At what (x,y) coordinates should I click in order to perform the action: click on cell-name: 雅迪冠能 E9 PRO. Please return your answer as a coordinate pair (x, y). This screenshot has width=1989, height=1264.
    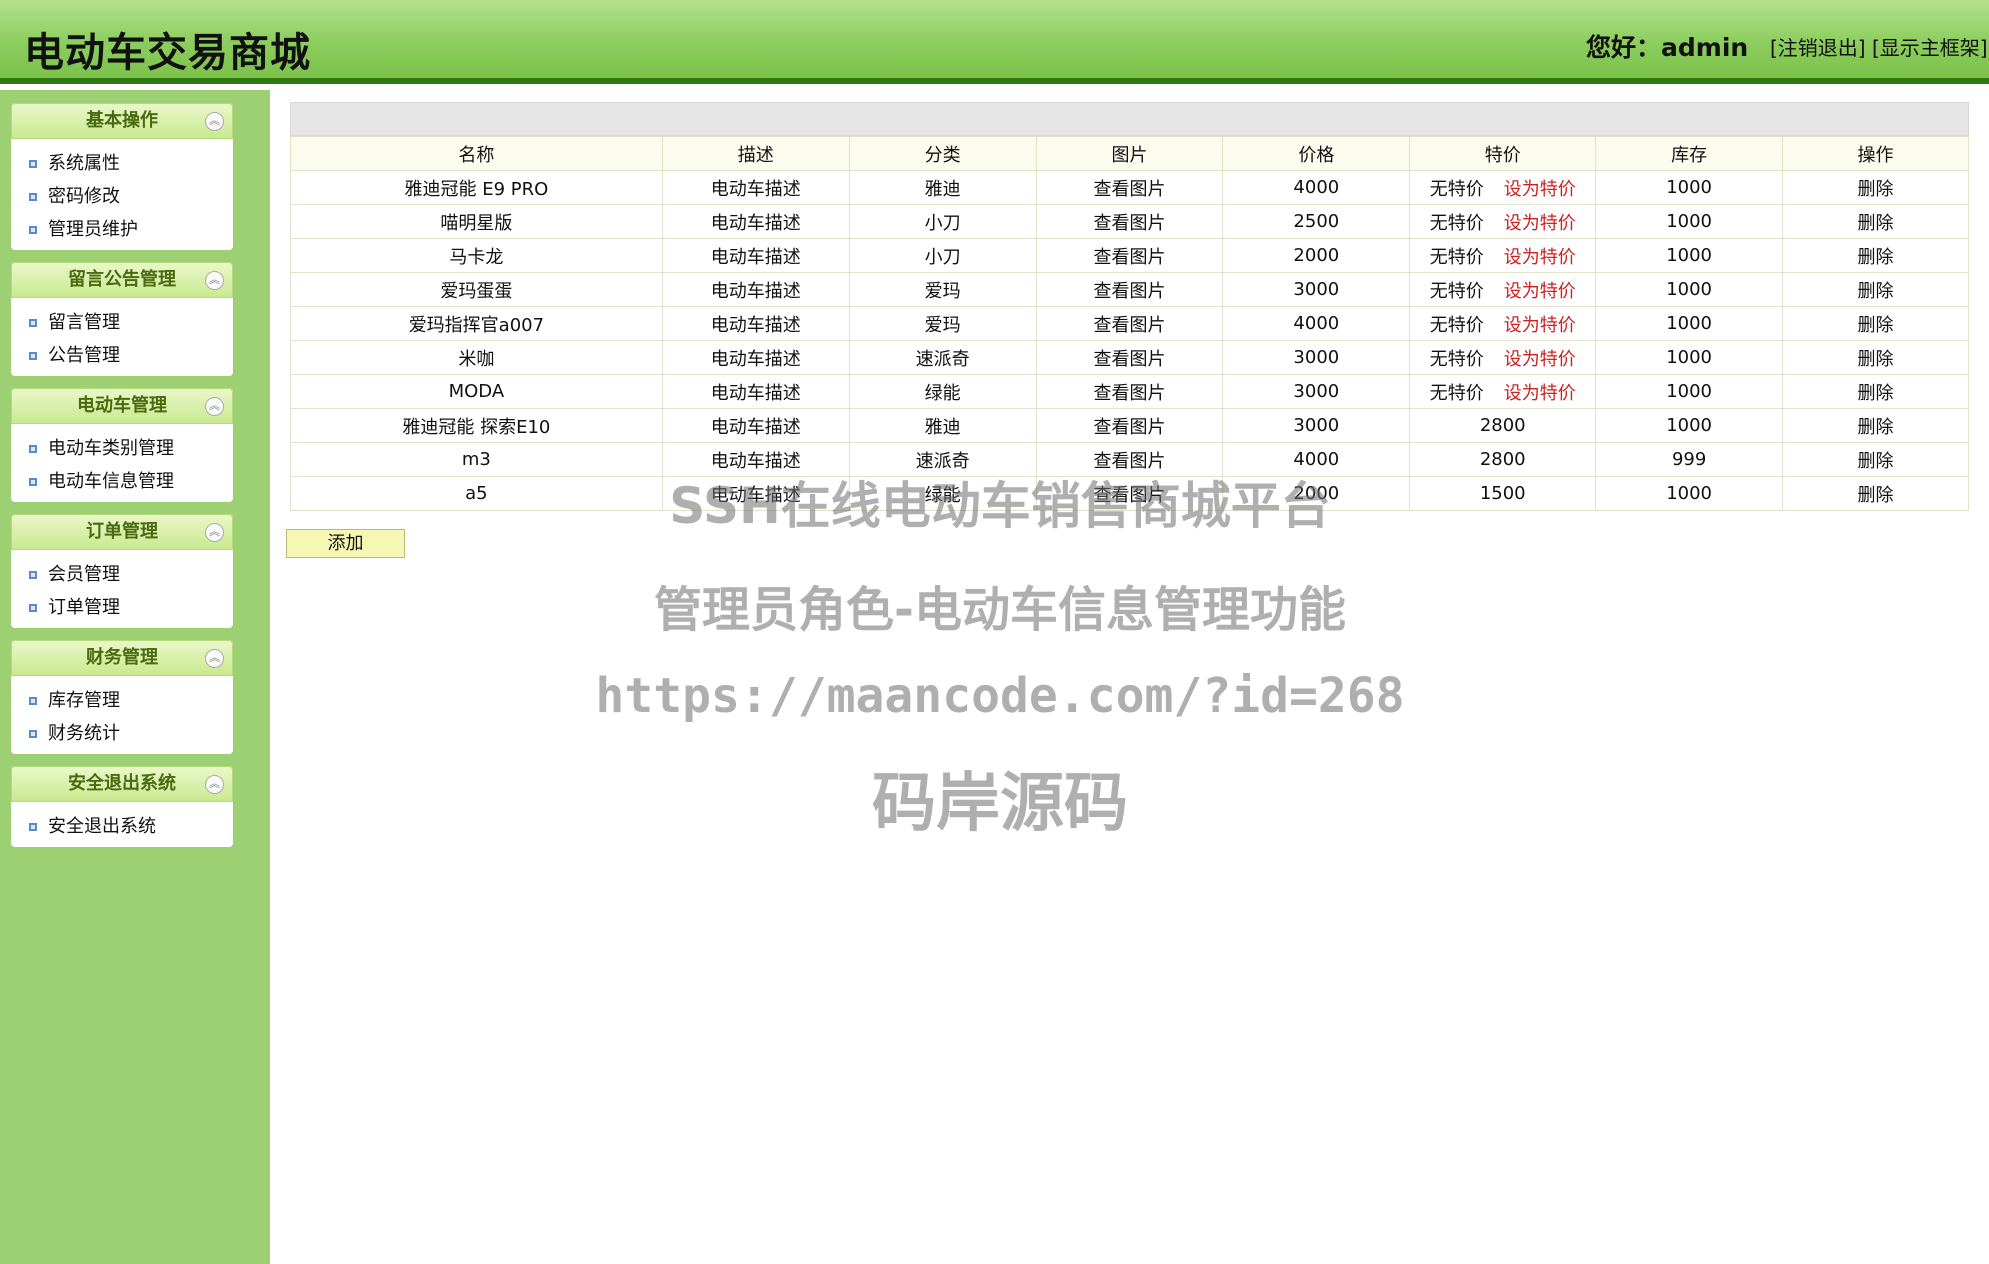
    Looking at the image, I should click on (476, 187).